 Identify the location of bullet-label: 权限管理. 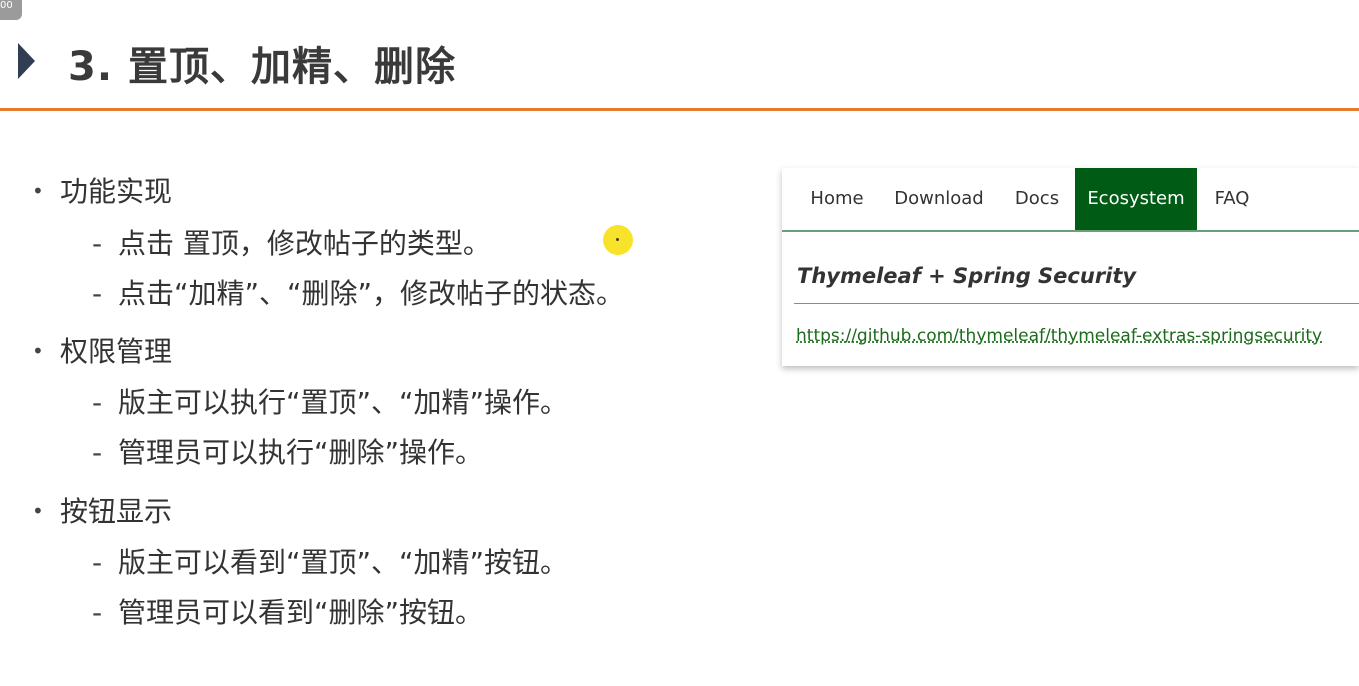
(116, 351).